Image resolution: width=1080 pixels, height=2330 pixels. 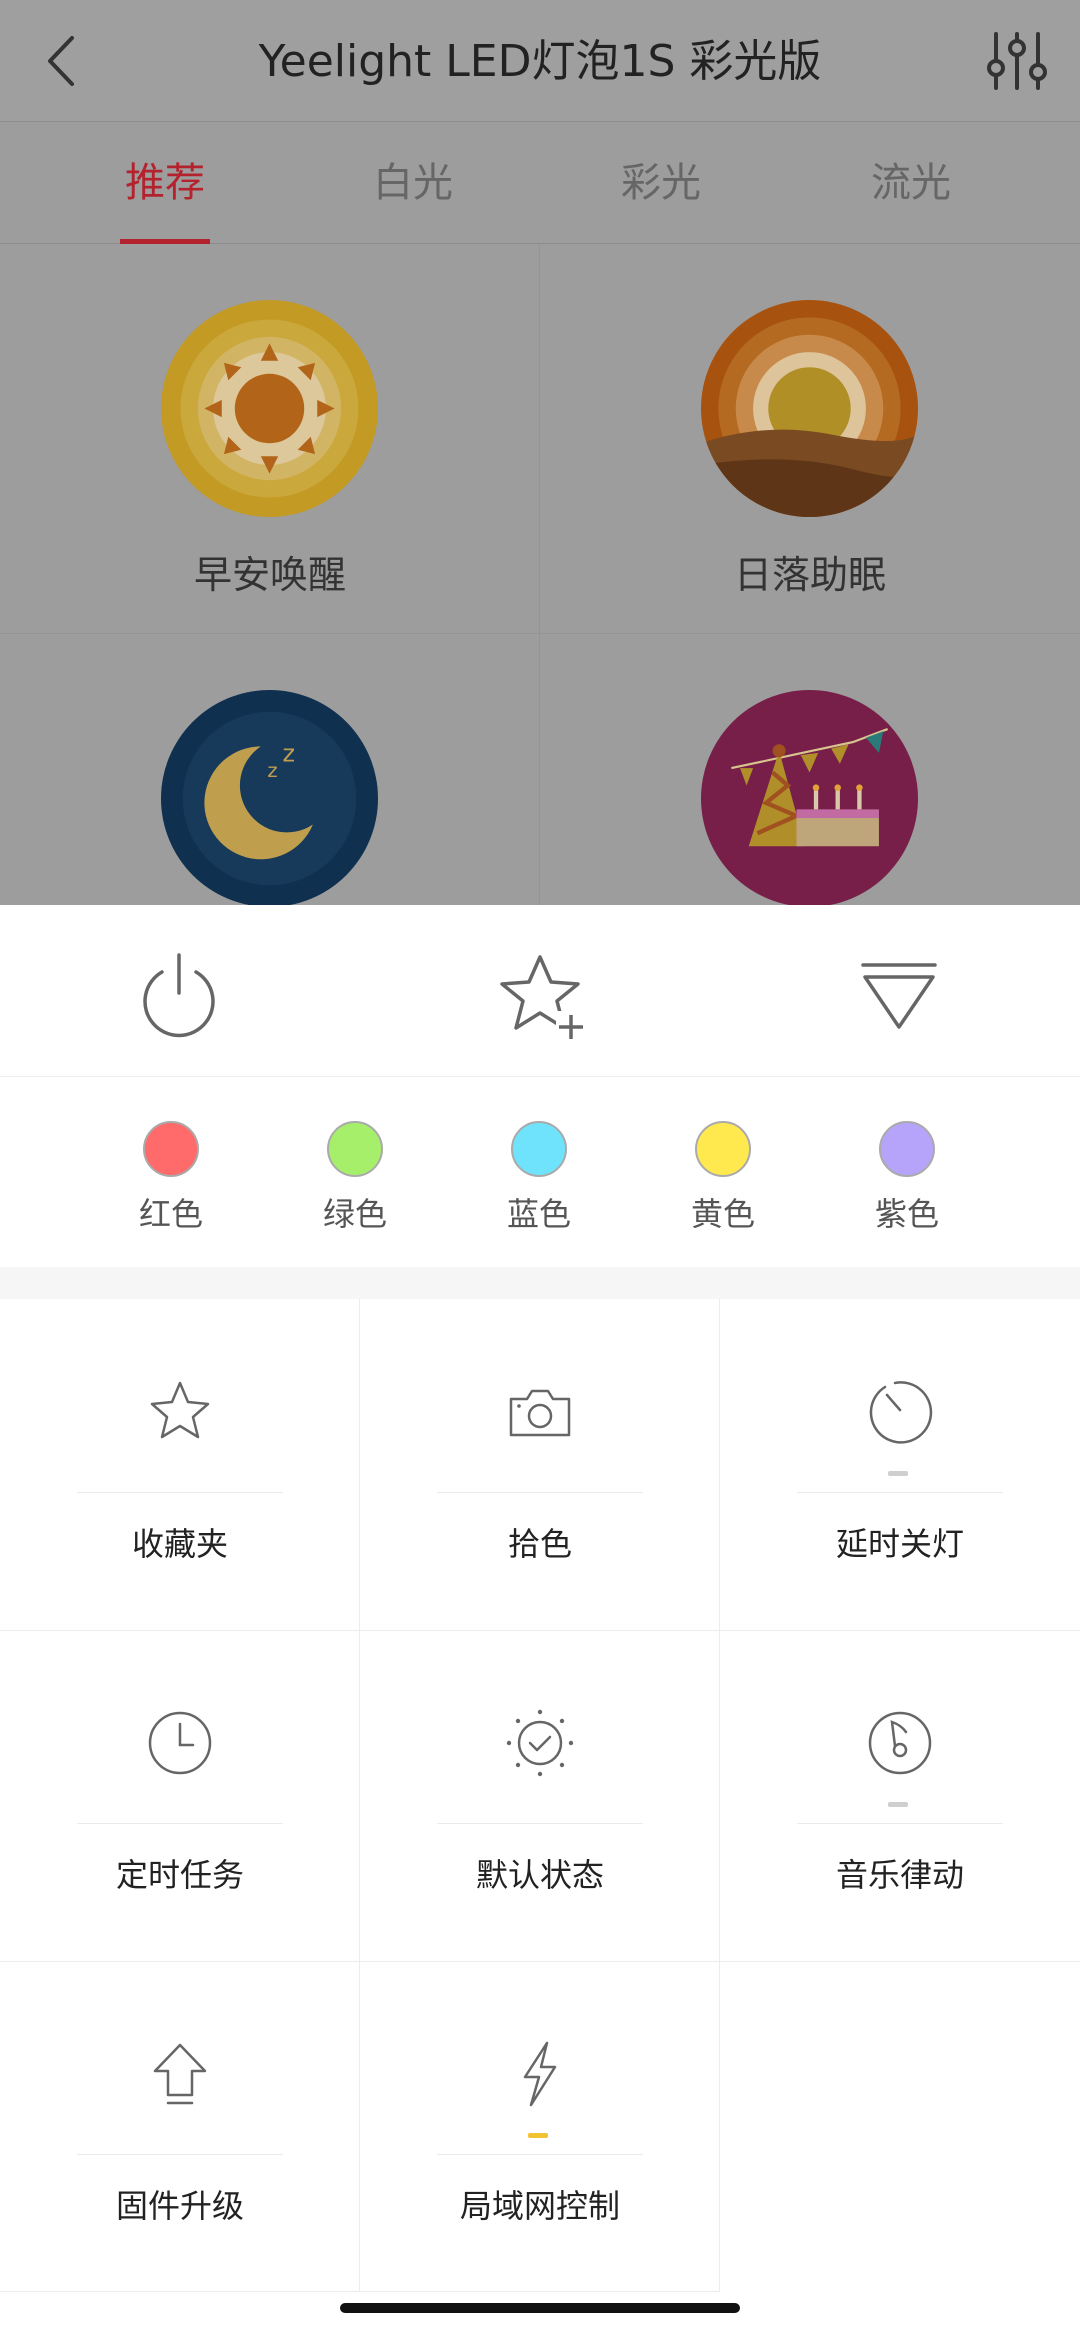 What do you see at coordinates (722, 1214) in the screenshot?
I see `color-label: 黄色` at bounding box center [722, 1214].